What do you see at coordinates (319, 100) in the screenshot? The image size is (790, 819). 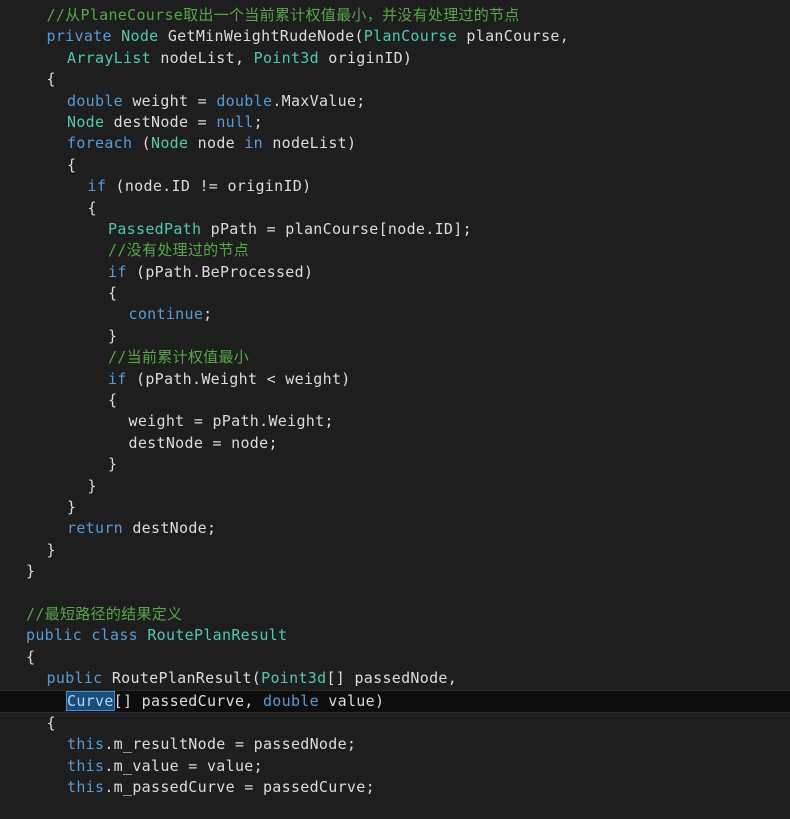 I see `code-token: .MaxValue;` at bounding box center [319, 100].